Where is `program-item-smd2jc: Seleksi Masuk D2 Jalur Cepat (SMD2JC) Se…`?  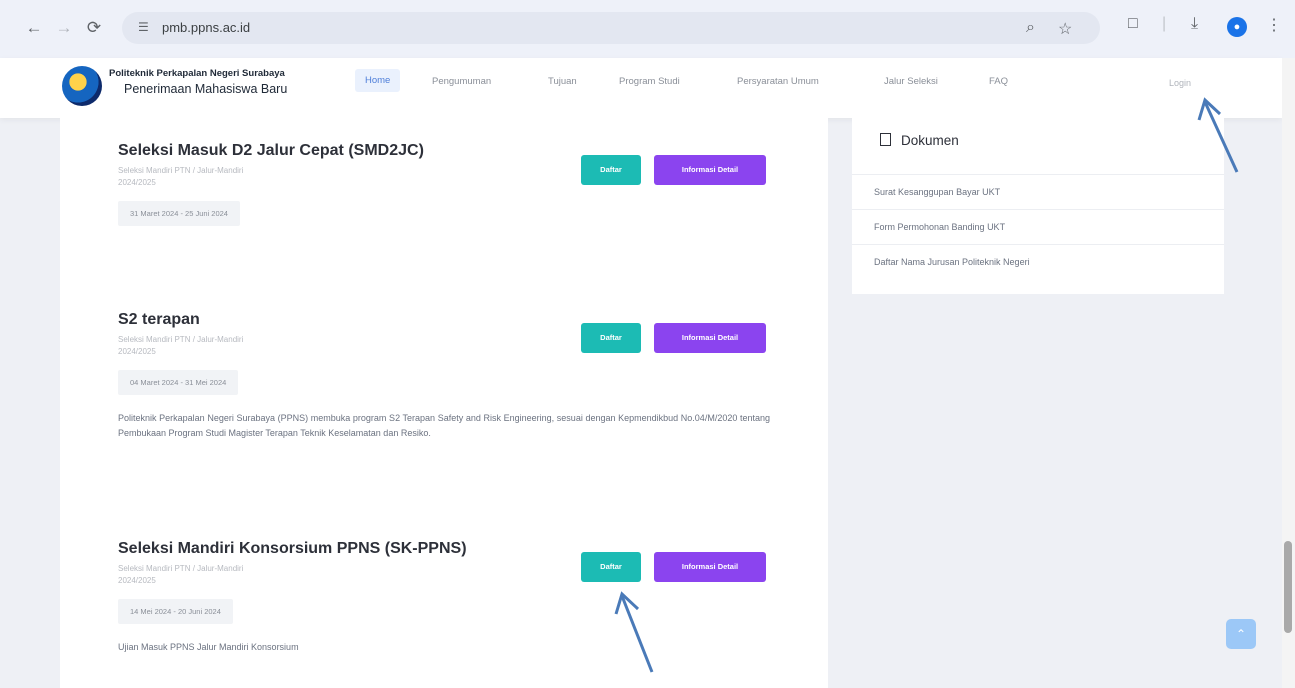
program-item-smd2jc: Seleksi Masuk D2 Jalur Cepat (SMD2JC) Se… is located at coordinates (271, 184).